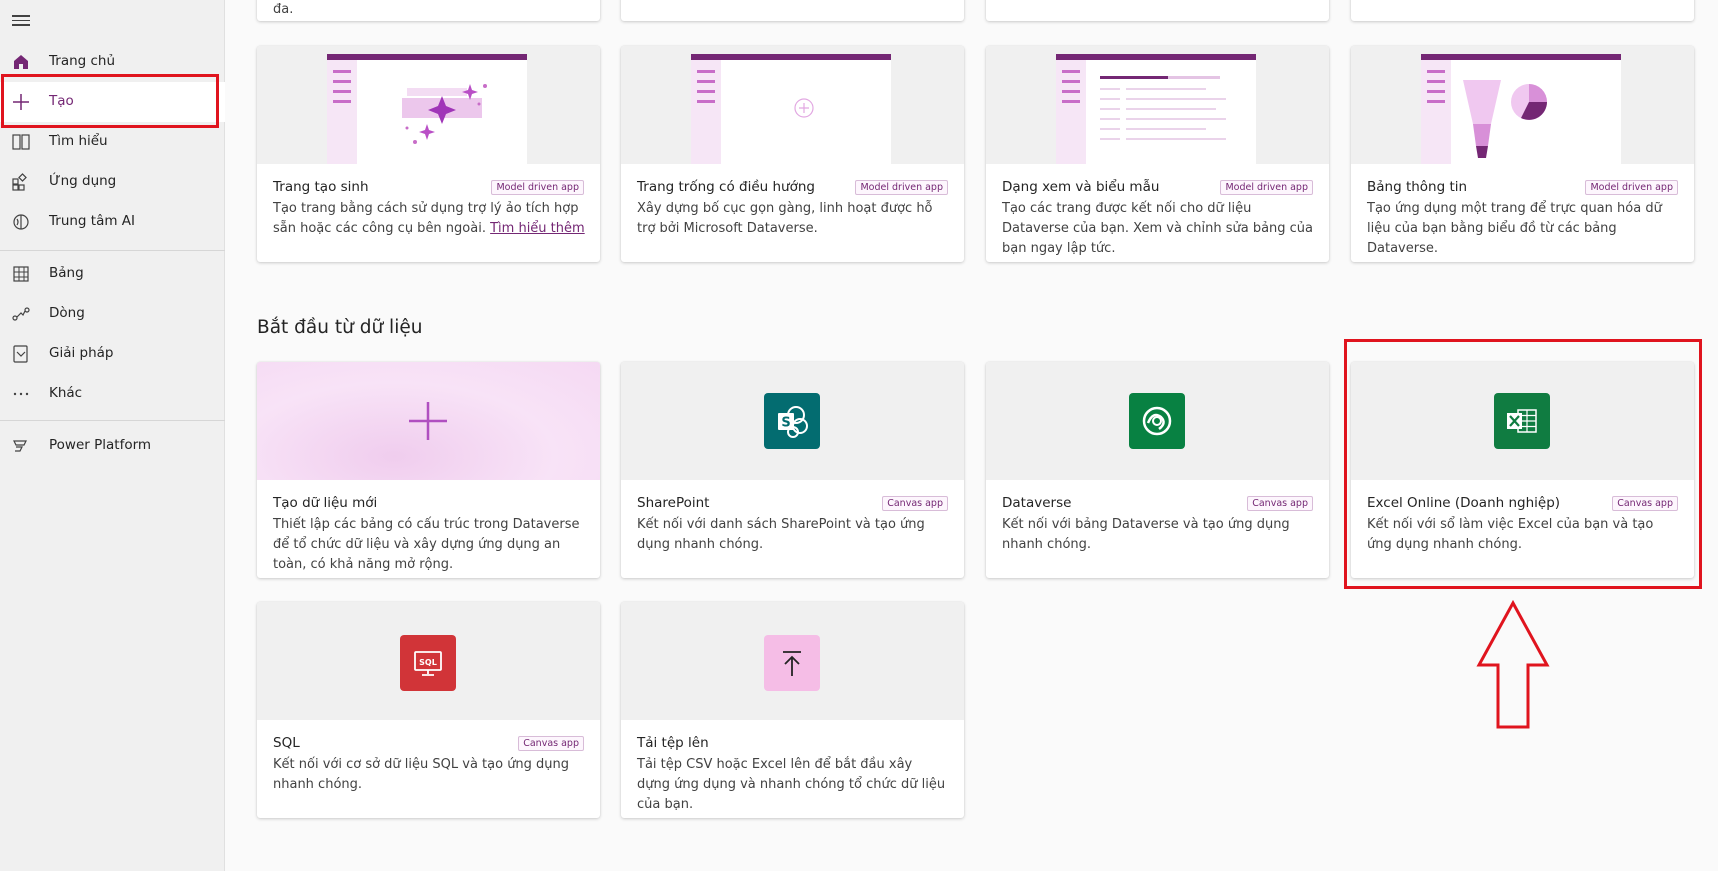 The image size is (1718, 871). I want to click on section-title: Bắt đầu từ dữ liệu, so click(340, 327).